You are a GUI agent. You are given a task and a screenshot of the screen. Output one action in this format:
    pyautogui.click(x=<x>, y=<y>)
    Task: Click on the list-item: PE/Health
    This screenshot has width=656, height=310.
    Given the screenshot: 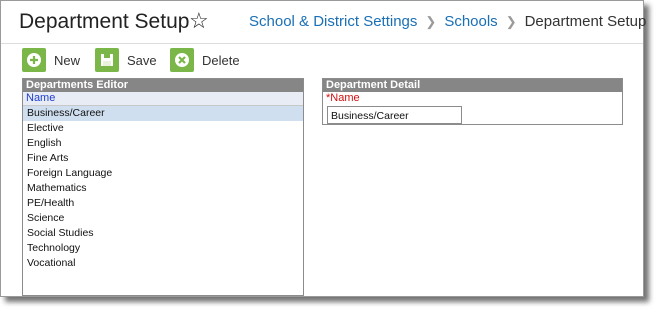 What is the action you would take?
    pyautogui.click(x=163, y=203)
    